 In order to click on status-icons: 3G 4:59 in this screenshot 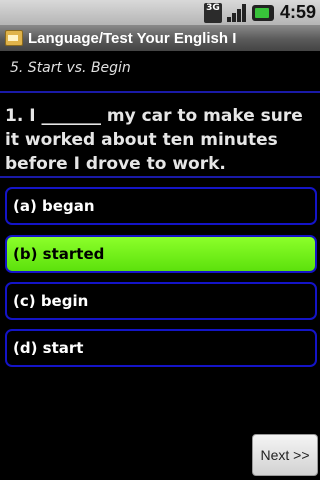, I will do `click(259, 12)`.